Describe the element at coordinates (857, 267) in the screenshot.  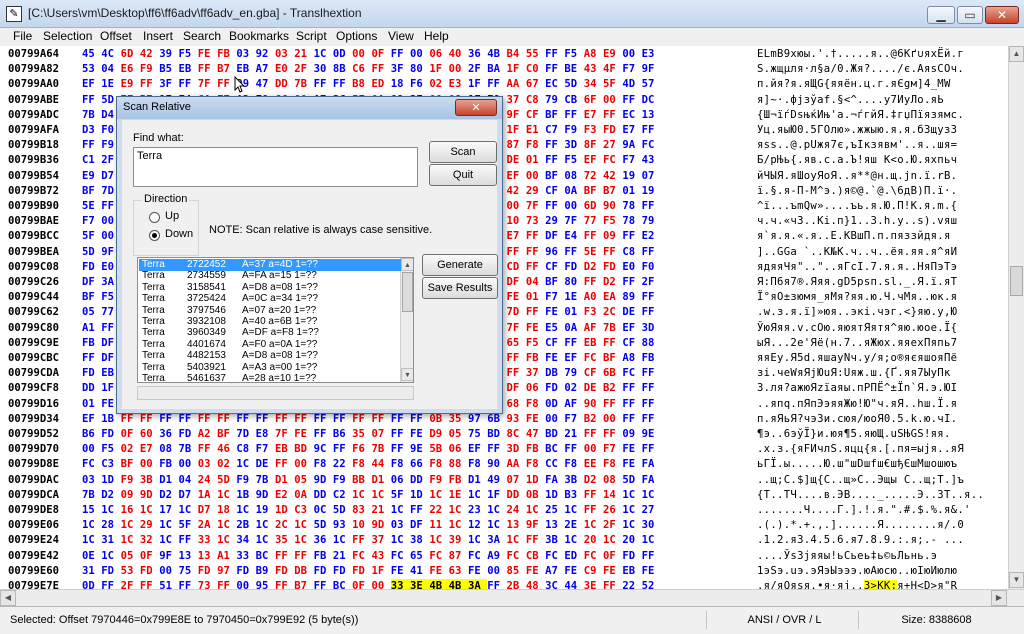
I see `row-text: ядяяЧя".."..яГсI.7.я.я..НяПэТэ` at that location.